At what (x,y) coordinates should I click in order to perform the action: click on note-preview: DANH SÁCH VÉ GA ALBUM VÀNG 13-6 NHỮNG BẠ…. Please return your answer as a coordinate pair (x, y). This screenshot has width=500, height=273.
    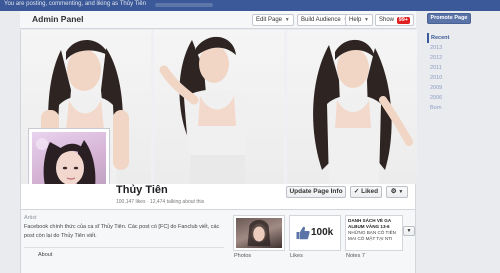
    Looking at the image, I should click on (374, 230).